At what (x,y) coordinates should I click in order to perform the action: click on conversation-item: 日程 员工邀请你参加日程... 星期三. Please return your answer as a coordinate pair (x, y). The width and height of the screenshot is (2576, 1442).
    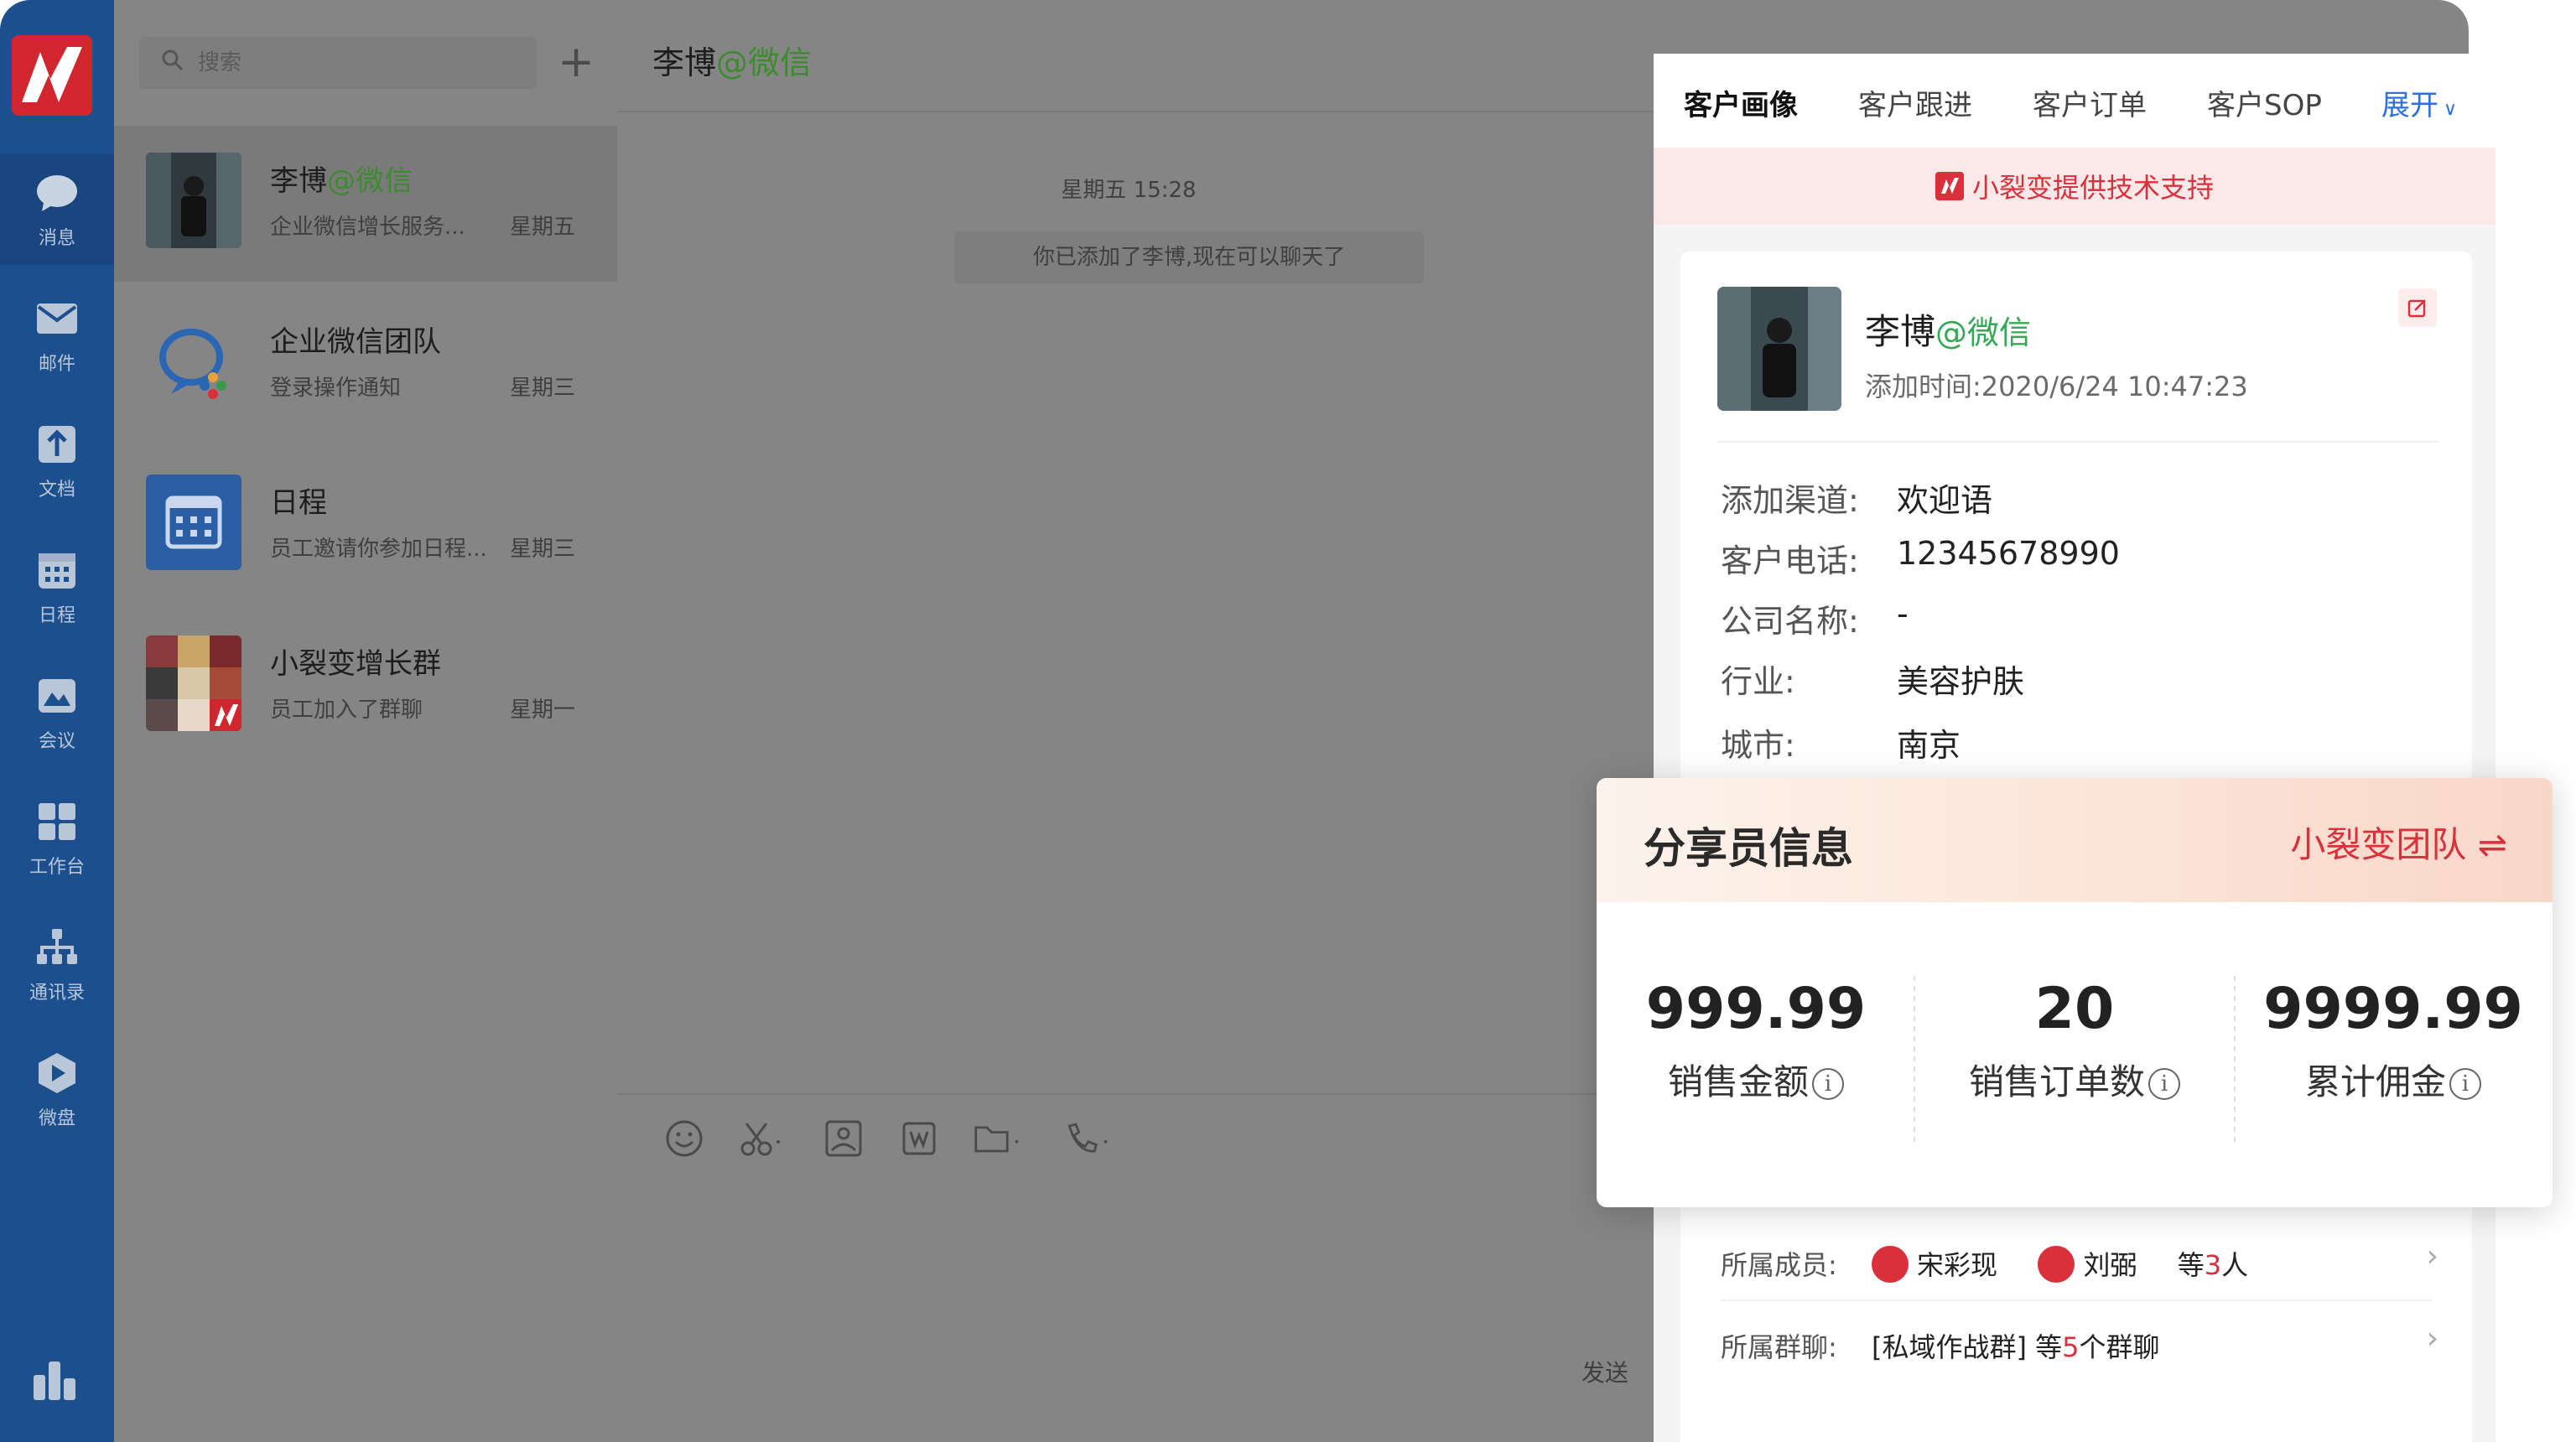
    Looking at the image, I should click on (365, 526).